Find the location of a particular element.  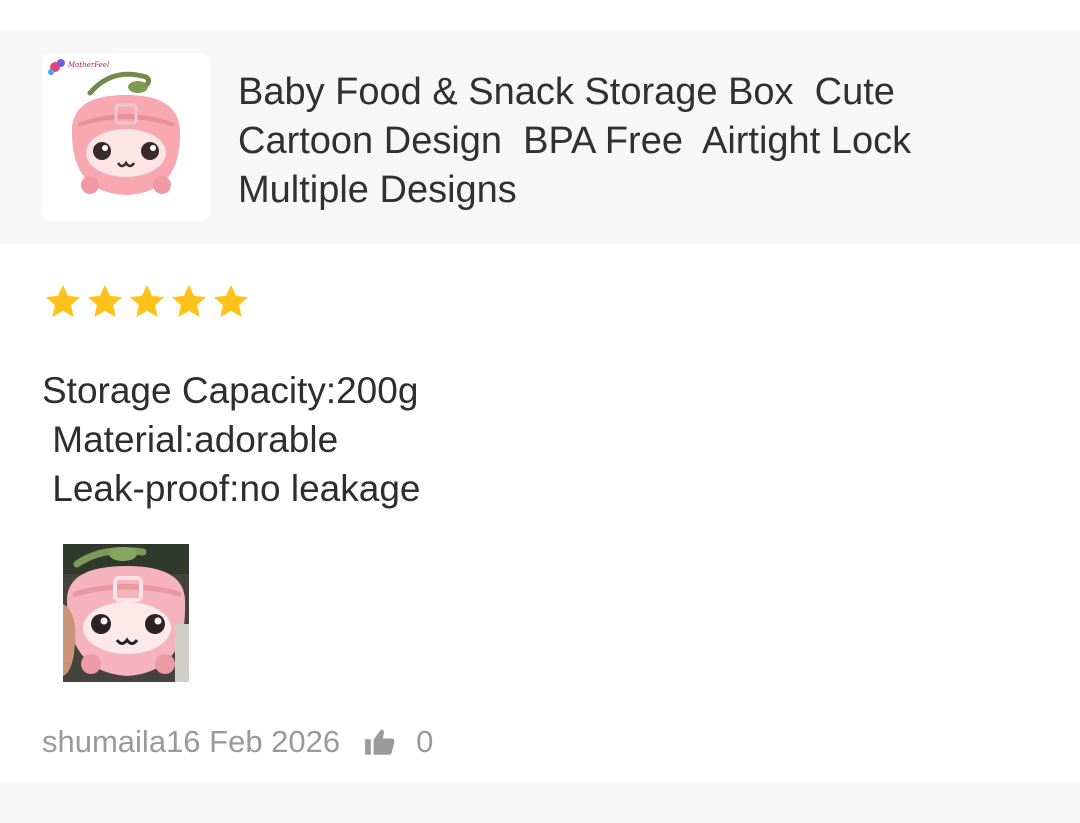

brand-logo-text: MotherFeel is located at coordinates (88, 65).